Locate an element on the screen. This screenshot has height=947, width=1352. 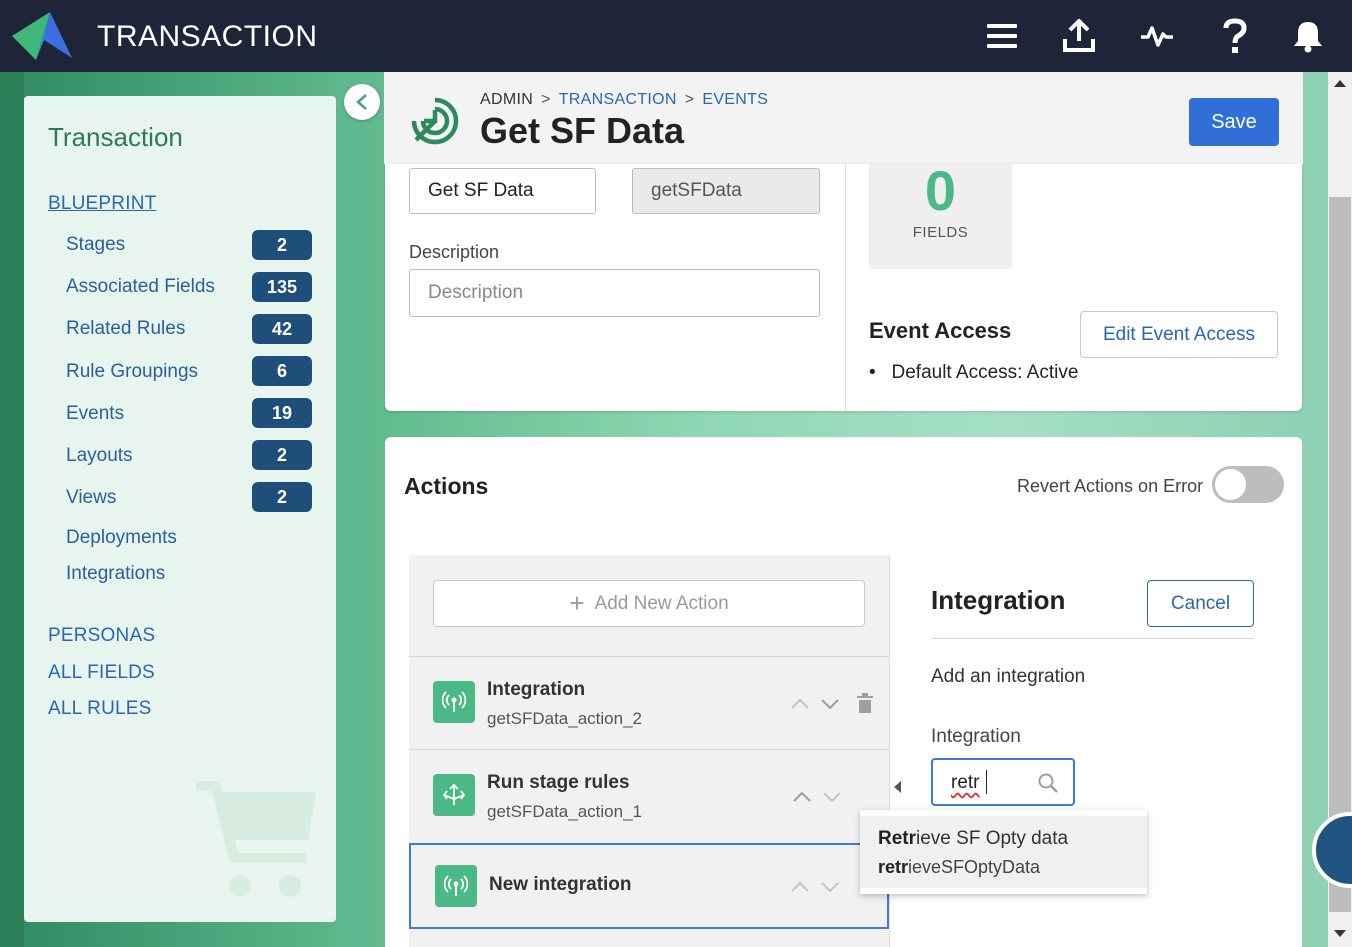
sidebar-item-stages: Stages is located at coordinates (95, 245).